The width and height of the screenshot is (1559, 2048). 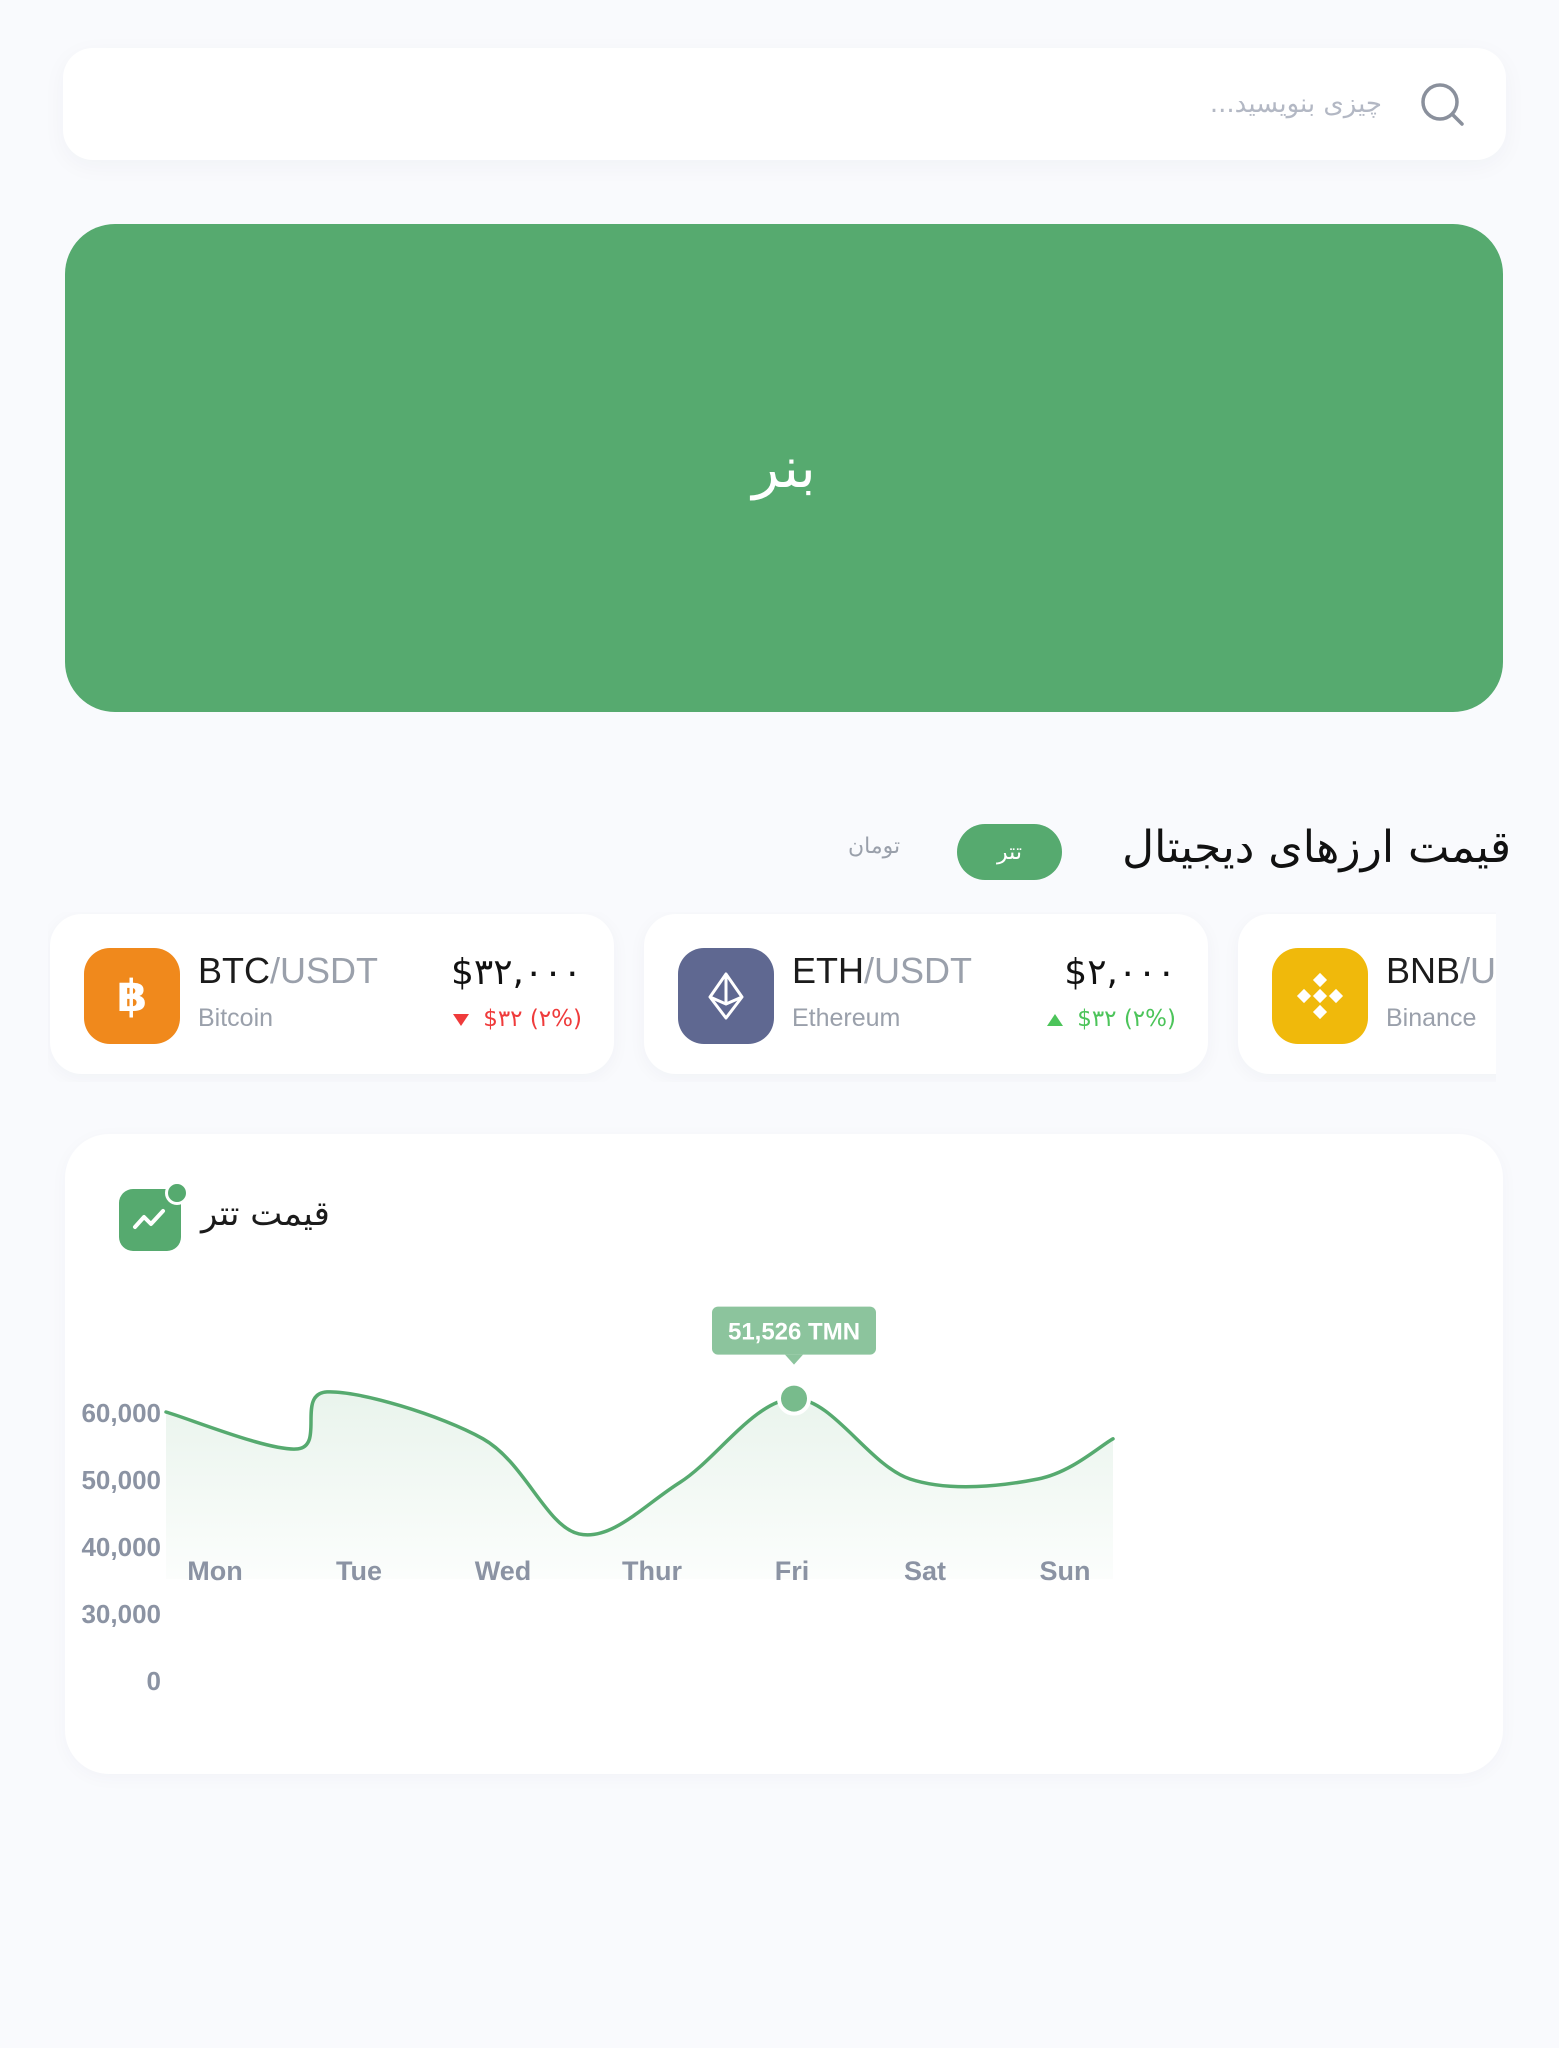 I want to click on x-tick-label: Sun, so click(x=1065, y=1571).